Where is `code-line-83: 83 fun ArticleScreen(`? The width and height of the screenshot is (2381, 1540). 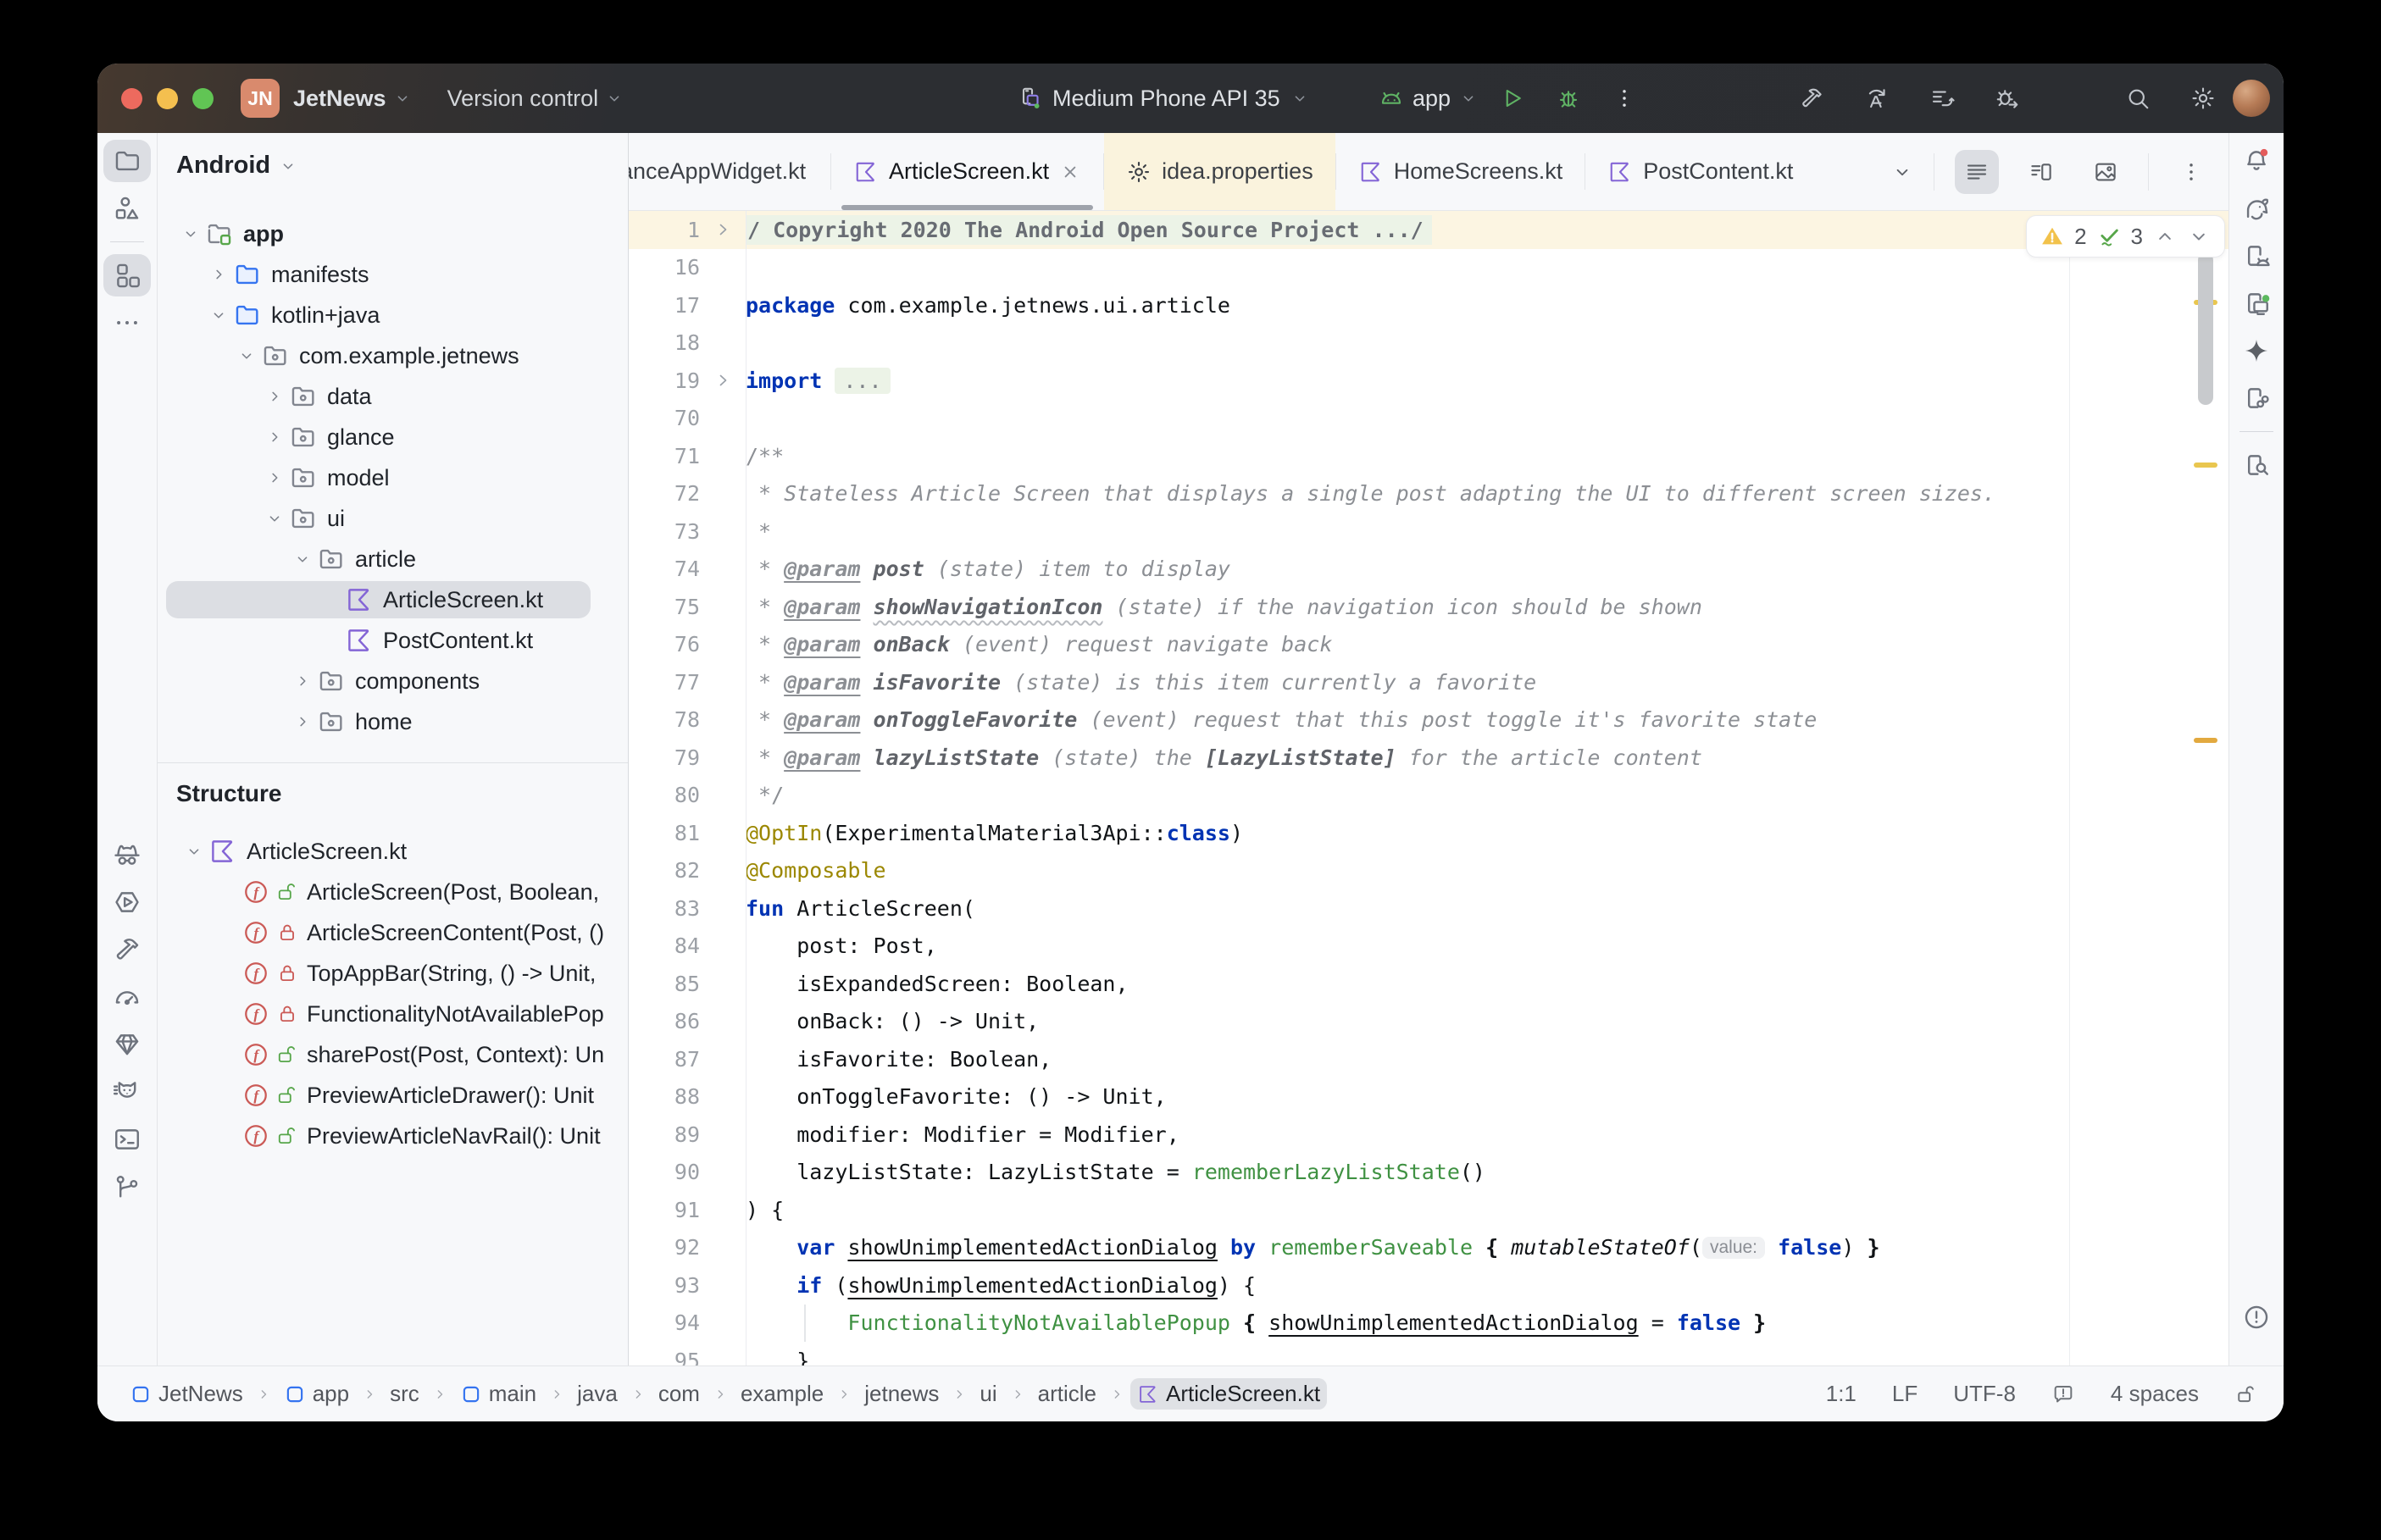 code-line-83: 83 fun ArticleScreen( is located at coordinates (1428, 908).